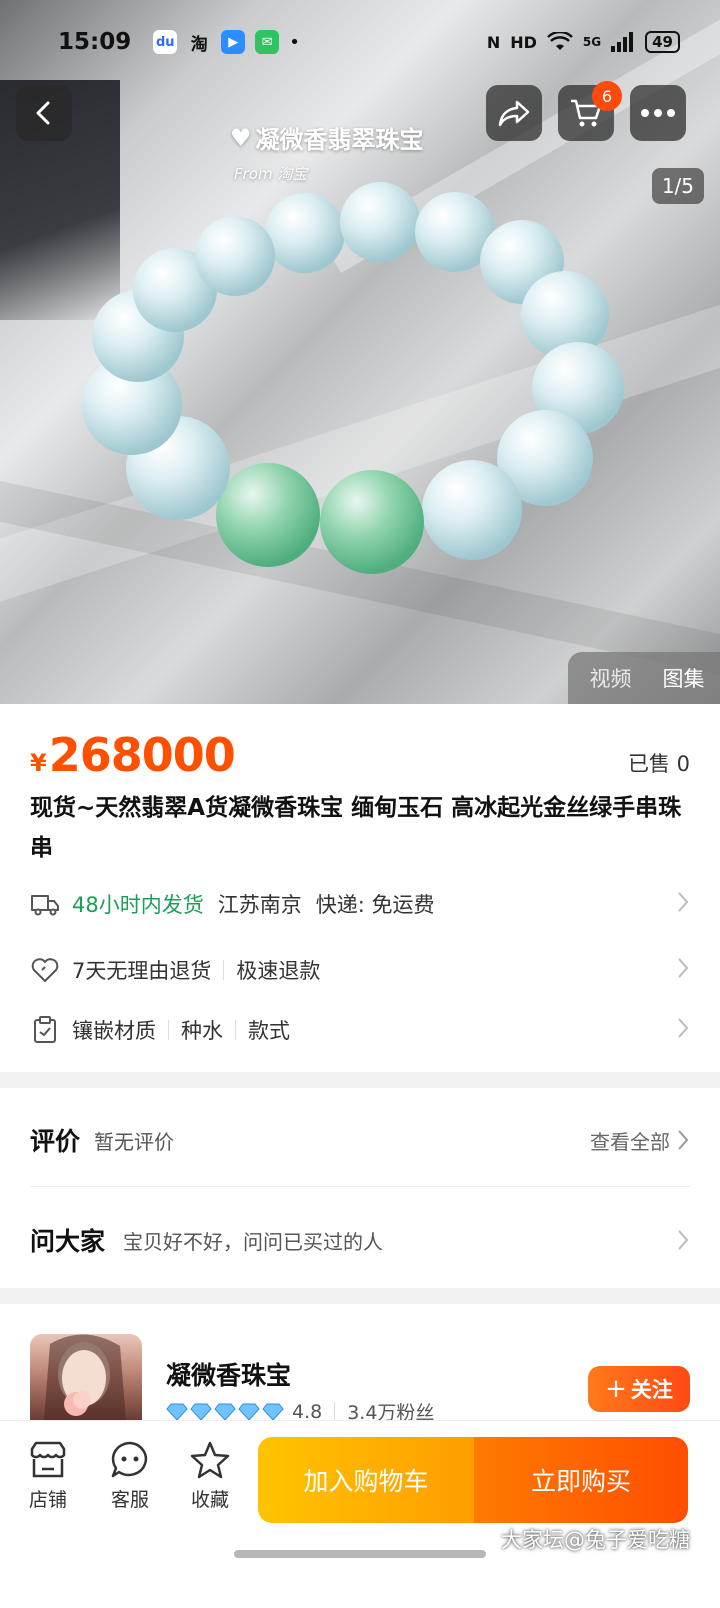 This screenshot has width=720, height=1608. What do you see at coordinates (114, 1031) in the screenshot?
I see `spec-setting-material: 镶嵌材质` at bounding box center [114, 1031].